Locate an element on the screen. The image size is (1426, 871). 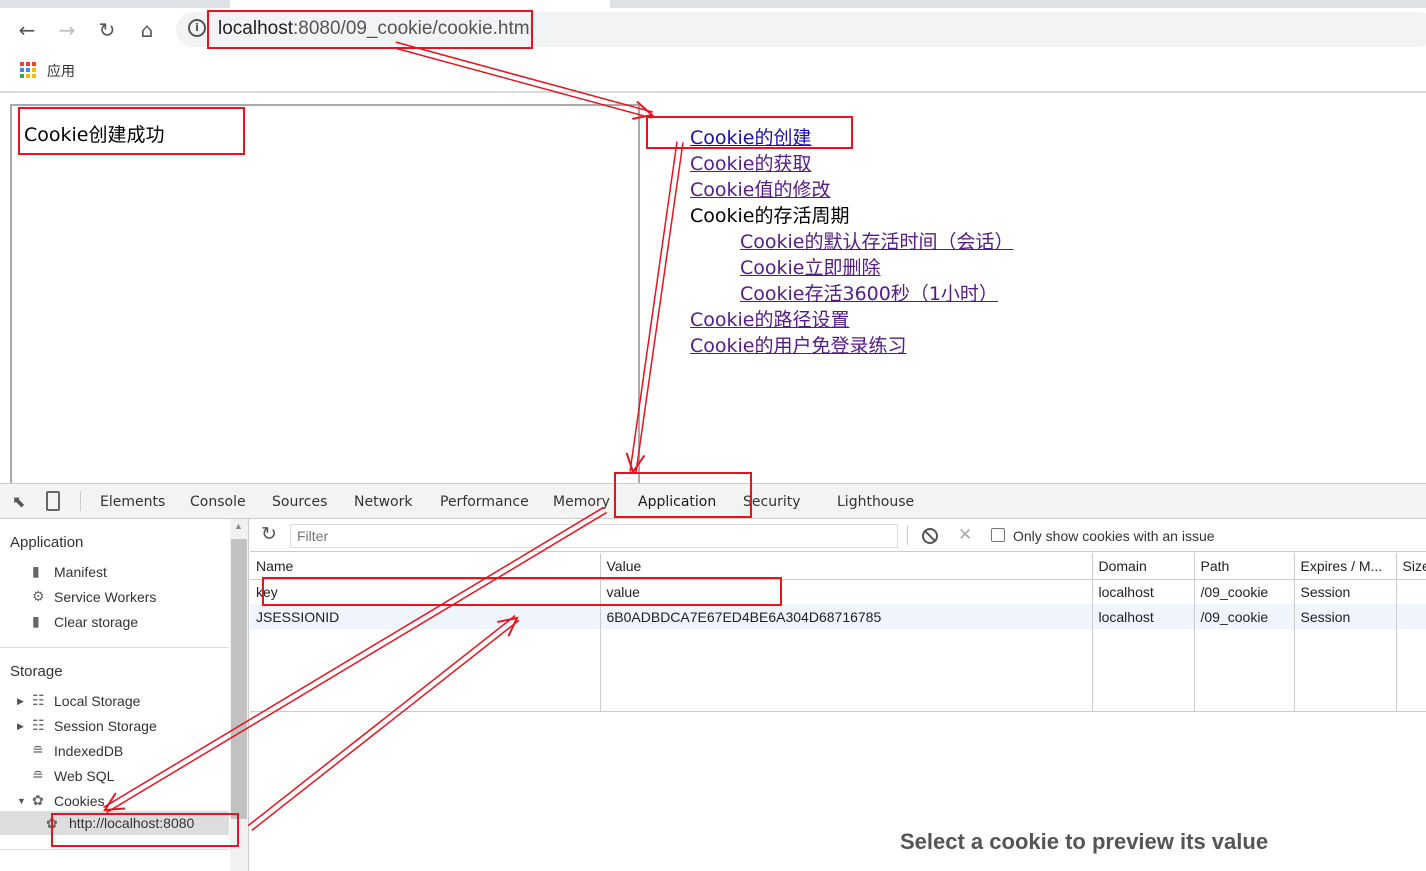
inspect-element-icon: ⬉ is located at coordinates (18, 501).